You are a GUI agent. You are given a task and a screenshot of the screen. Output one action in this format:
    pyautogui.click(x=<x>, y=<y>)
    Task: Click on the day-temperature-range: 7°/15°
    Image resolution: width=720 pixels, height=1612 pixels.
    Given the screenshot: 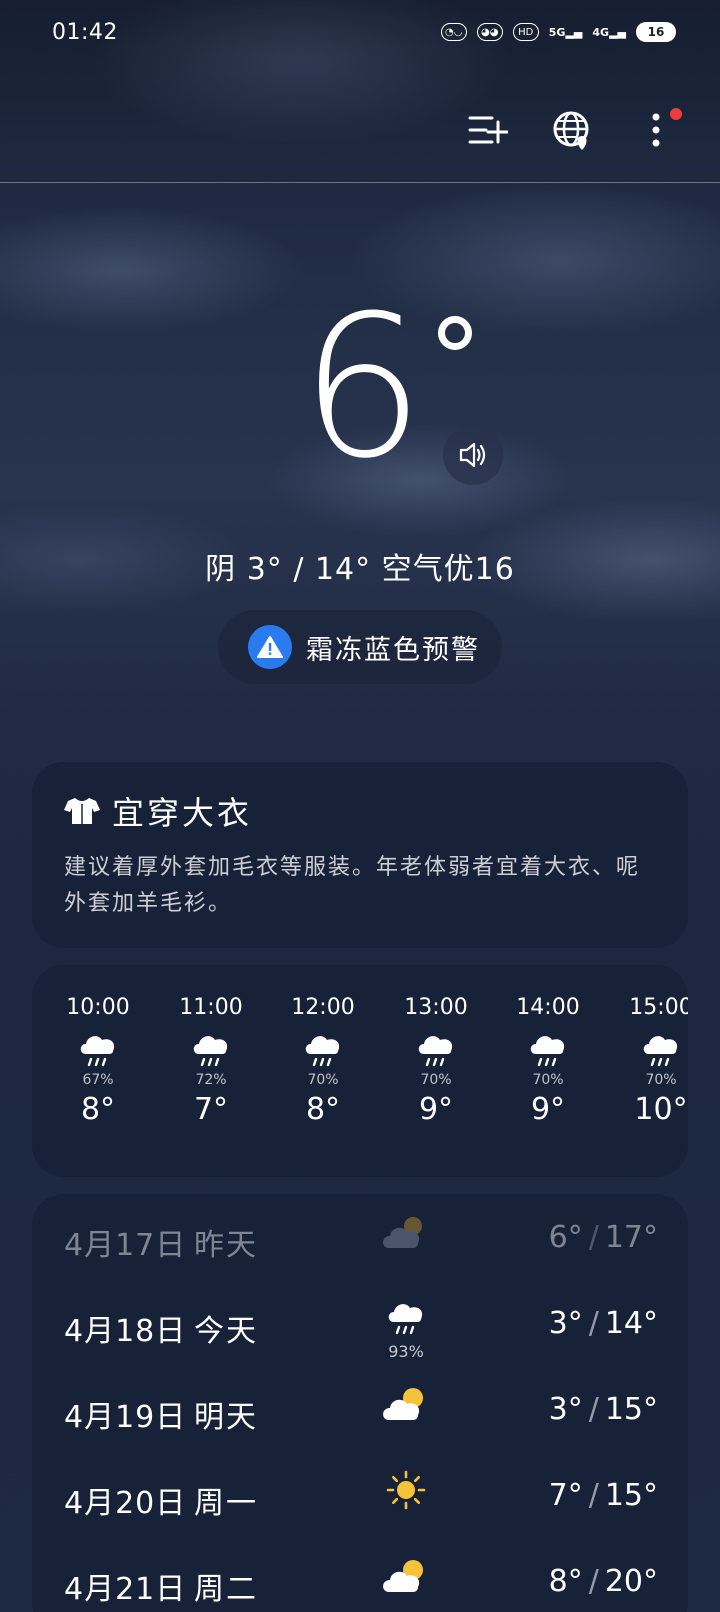 What is the action you would take?
    pyautogui.click(x=603, y=1495)
    